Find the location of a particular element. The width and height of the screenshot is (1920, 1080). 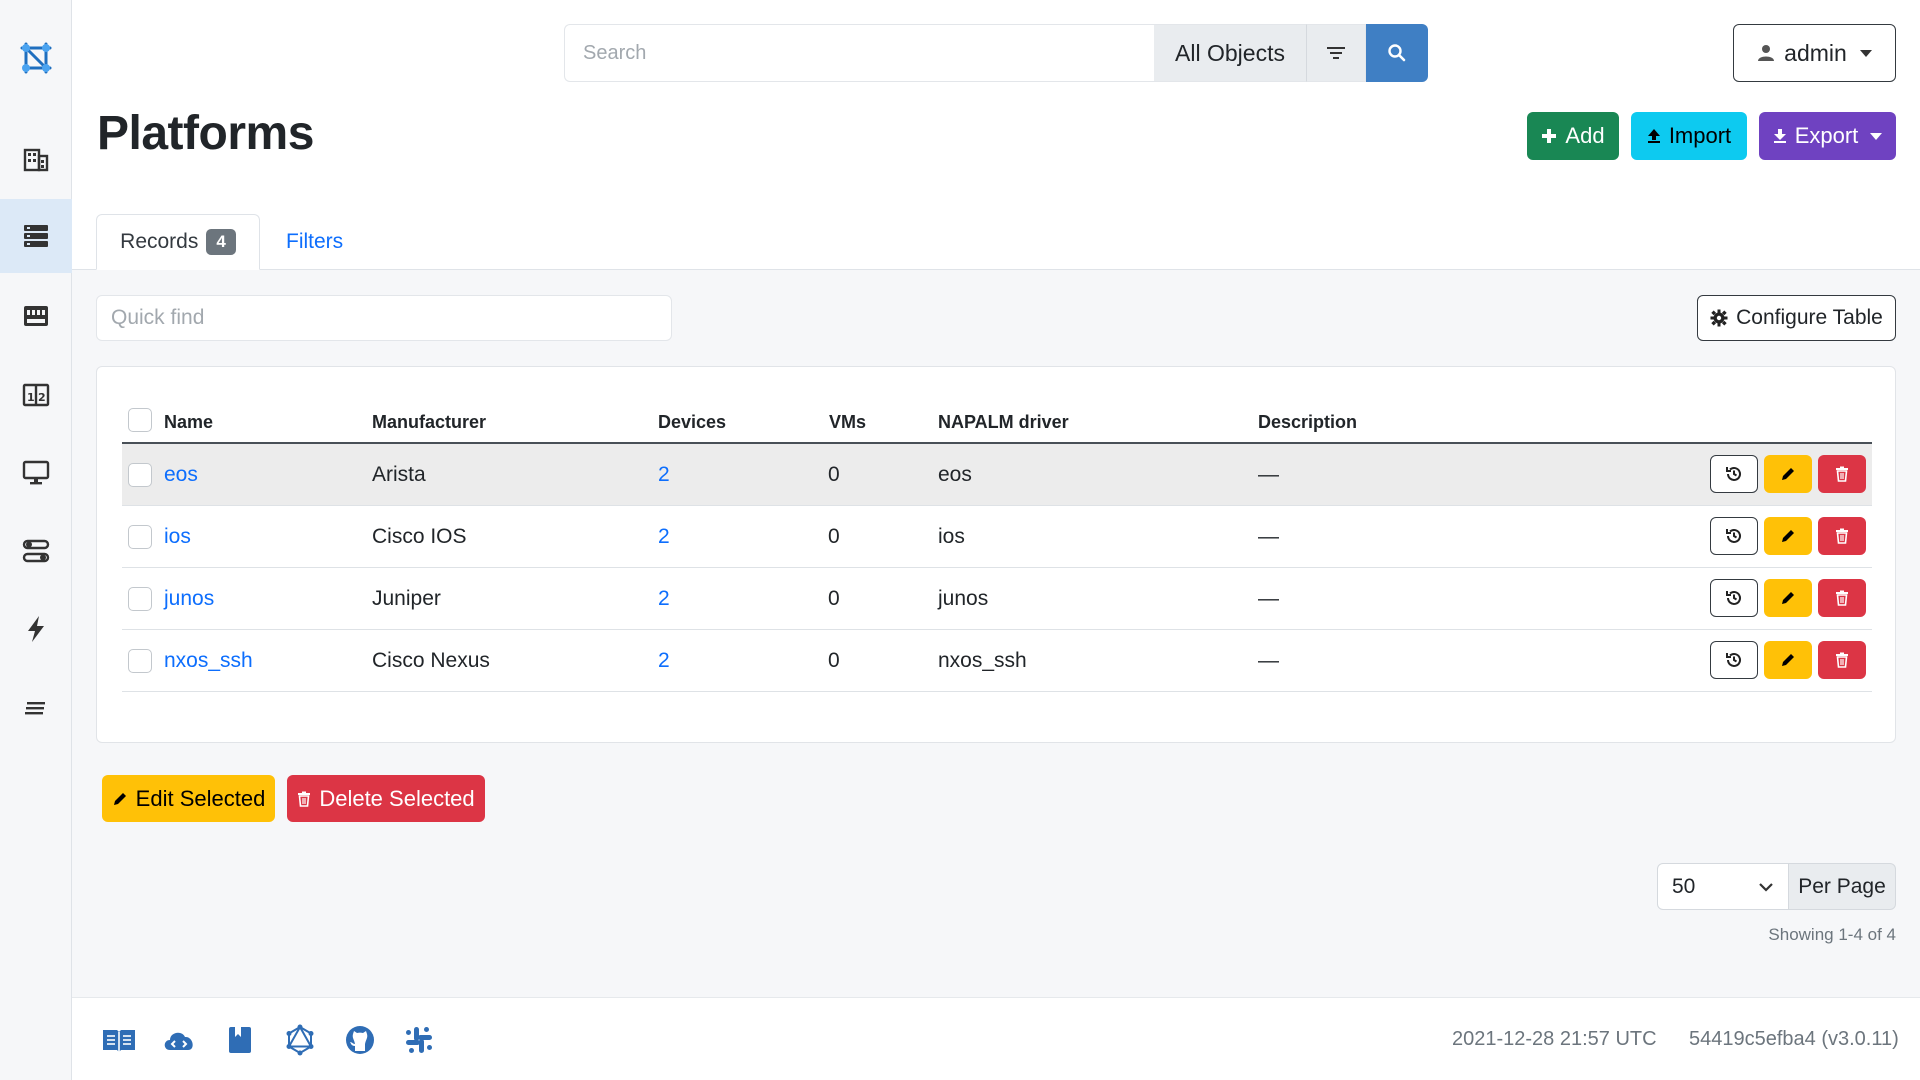

wiki-bookmark-icon is located at coordinates (240, 1040).